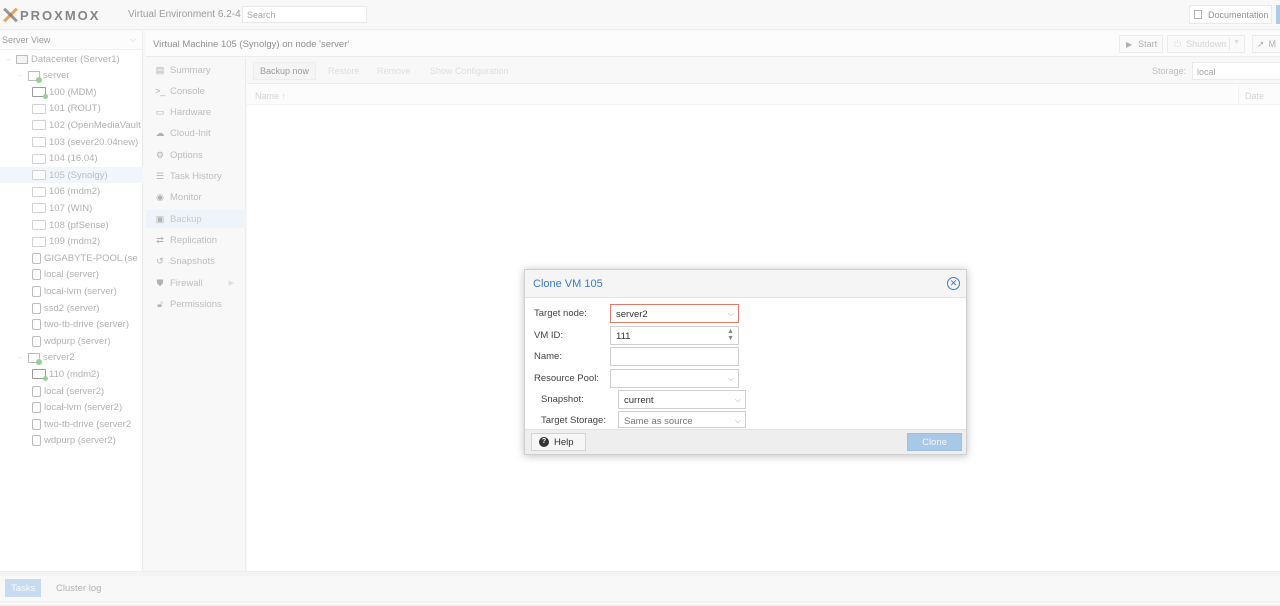 The height and width of the screenshot is (606, 1280). I want to click on help-label: Help, so click(564, 442).